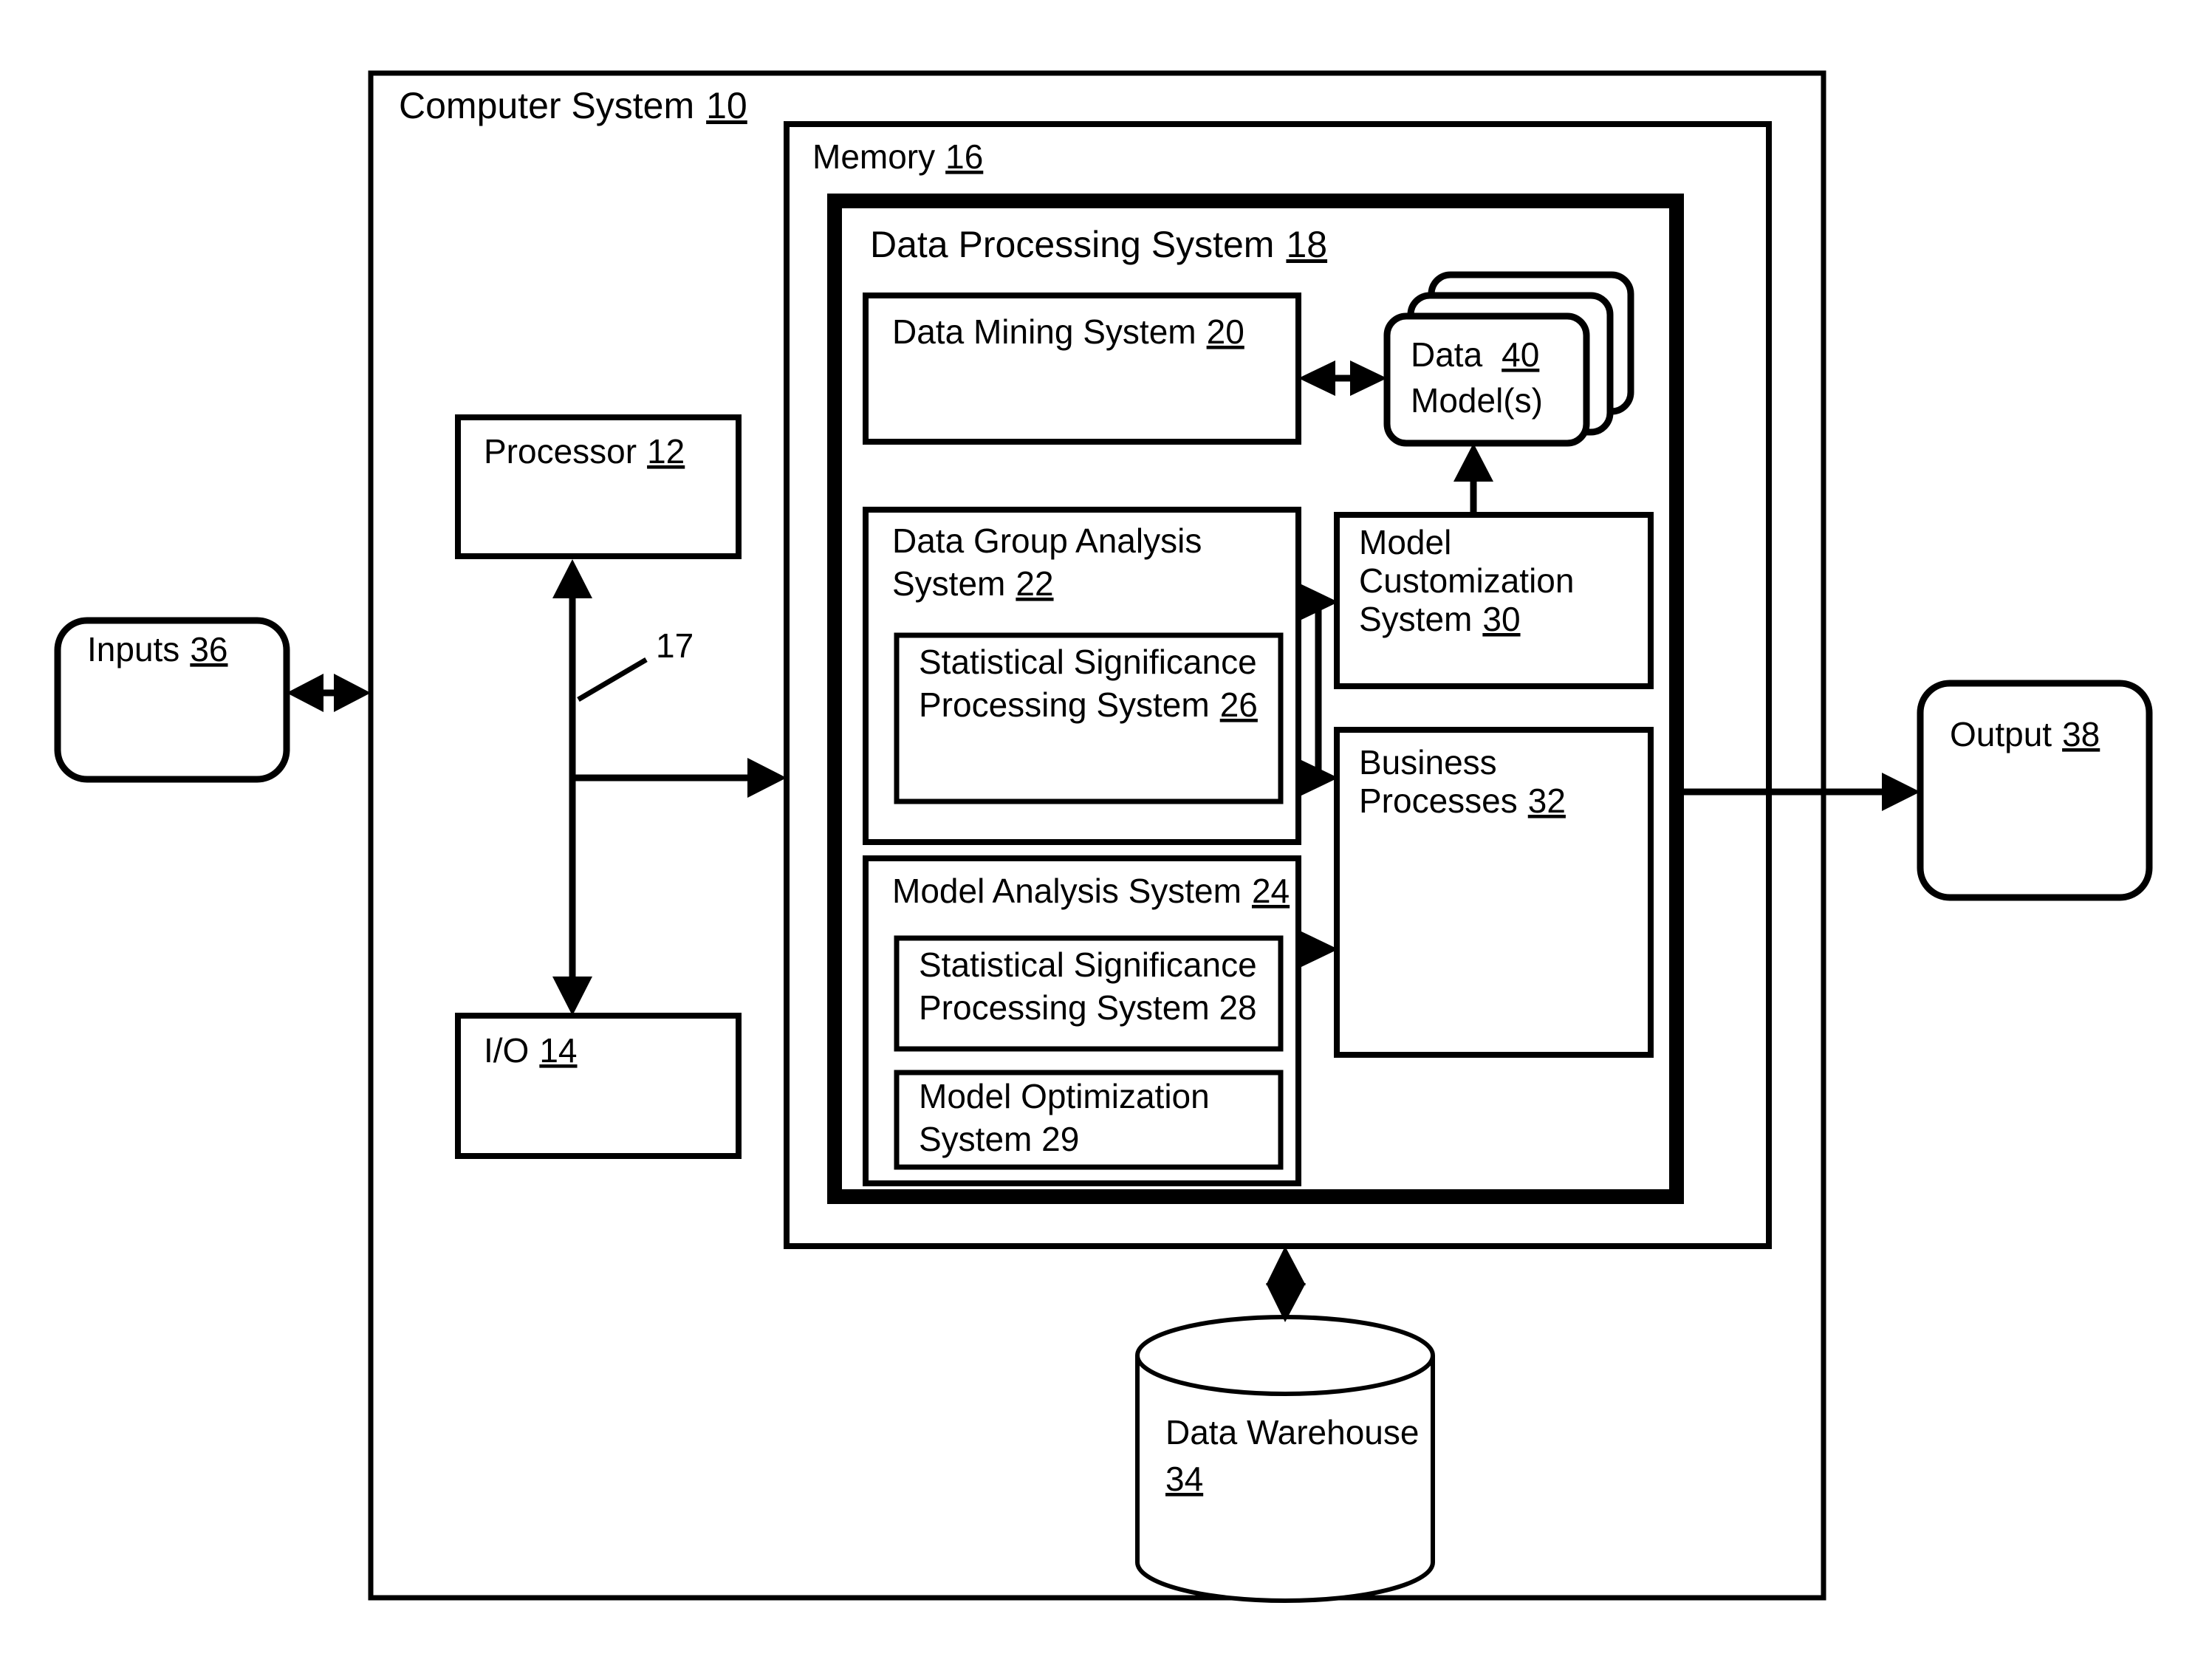 This screenshot has height=1662, width=2212. Describe the element at coordinates (573, 106) in the screenshot. I see `computer-system-label: Computer System 10` at that location.